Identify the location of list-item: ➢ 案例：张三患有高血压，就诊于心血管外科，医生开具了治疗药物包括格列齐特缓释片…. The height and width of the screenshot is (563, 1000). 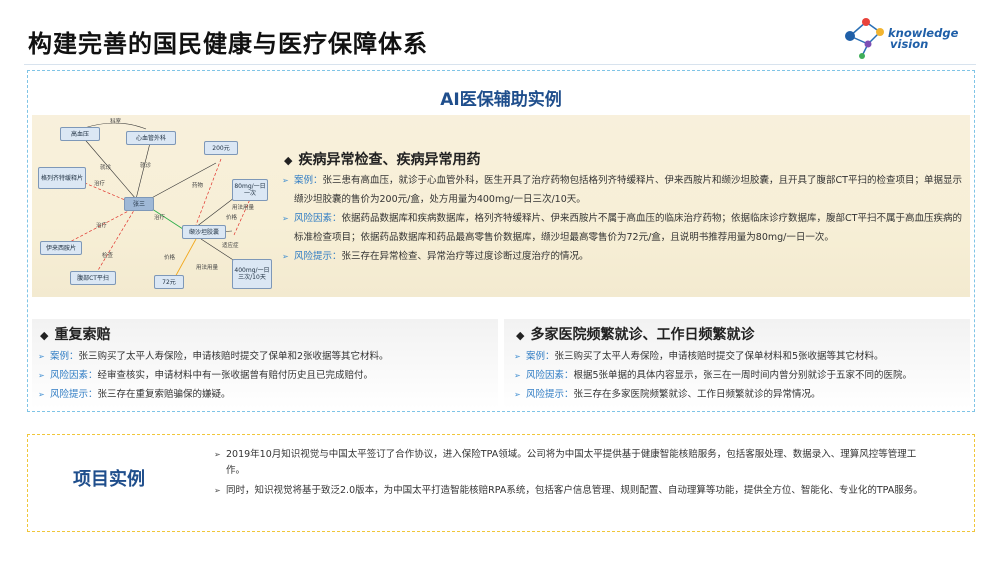
(622, 190).